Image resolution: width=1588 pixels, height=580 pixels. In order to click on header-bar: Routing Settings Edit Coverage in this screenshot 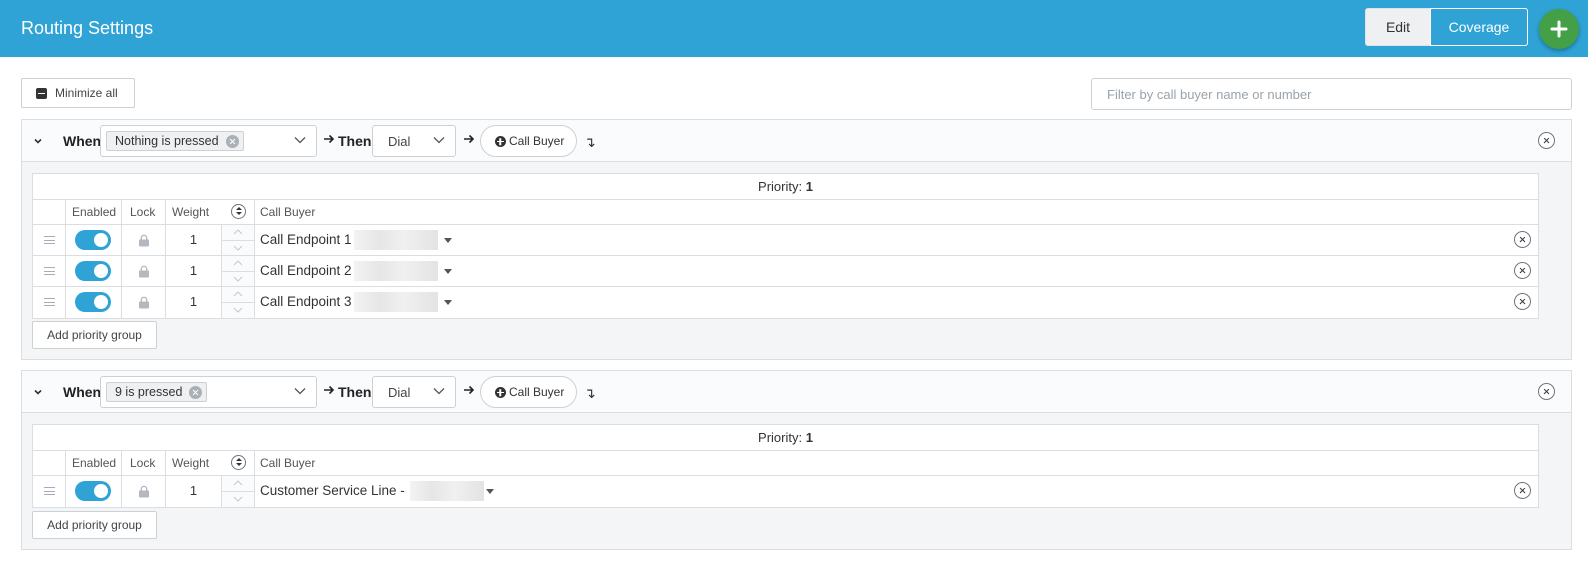, I will do `click(794, 28)`.